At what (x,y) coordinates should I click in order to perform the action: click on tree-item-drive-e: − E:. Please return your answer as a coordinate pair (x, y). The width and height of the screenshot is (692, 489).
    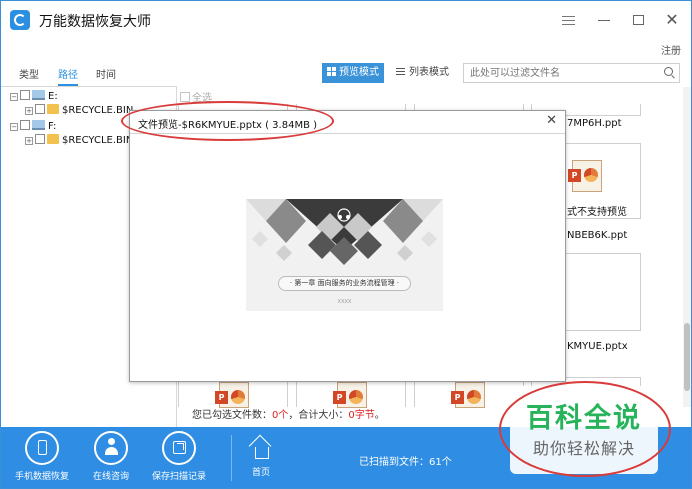
    Looking at the image, I should click on (34, 97).